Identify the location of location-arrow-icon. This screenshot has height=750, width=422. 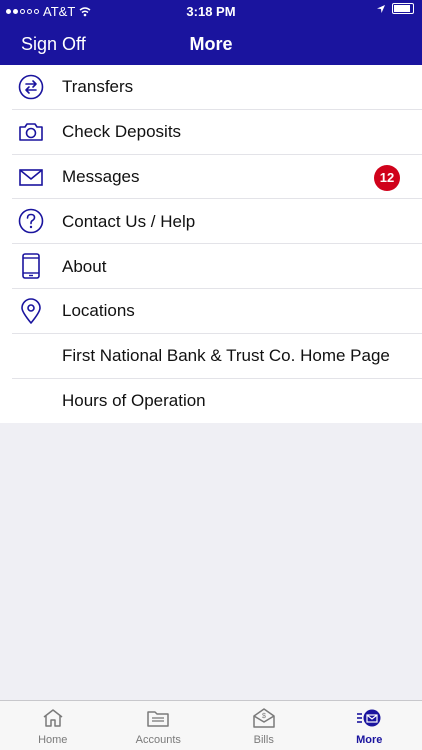
(381, 8).